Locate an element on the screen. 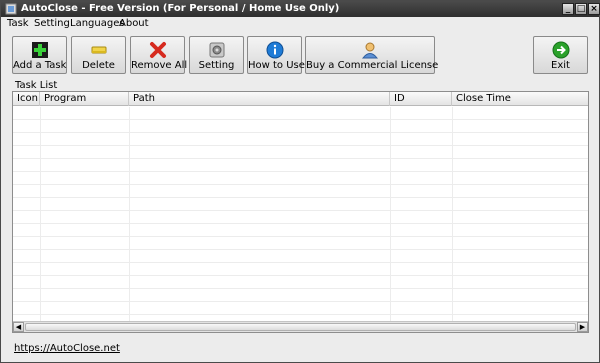 The width and height of the screenshot is (600, 363). add-task-button: Add a Task is located at coordinates (39, 55).